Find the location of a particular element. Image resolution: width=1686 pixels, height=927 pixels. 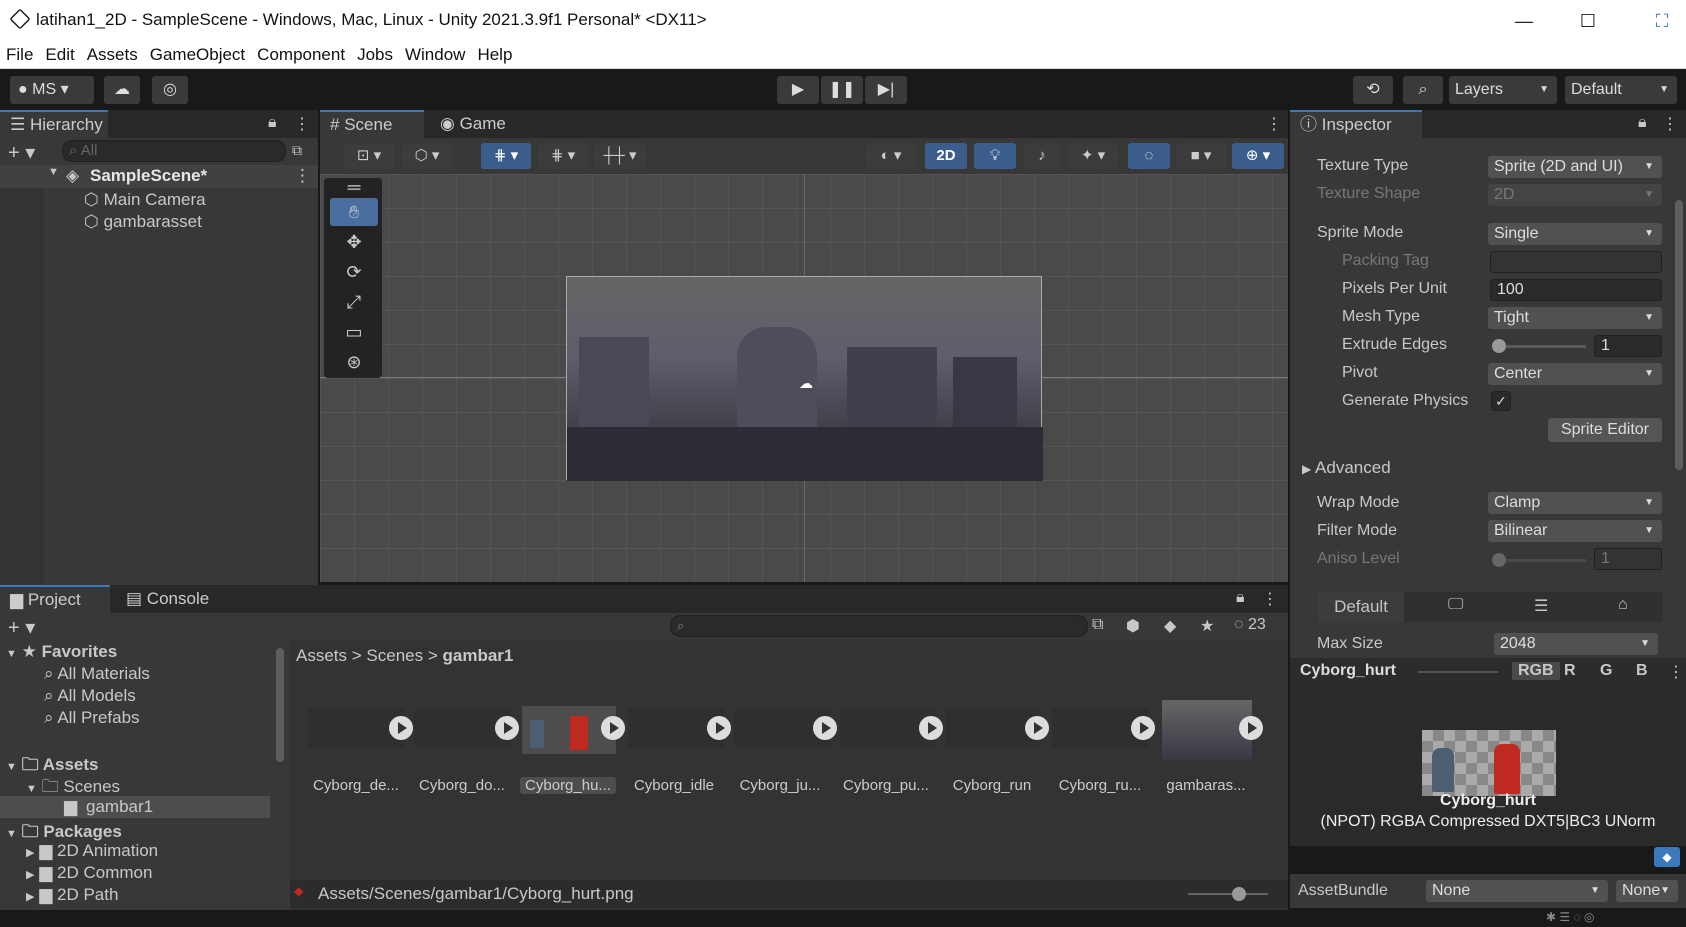

slider-thumb is located at coordinates (1499, 346).